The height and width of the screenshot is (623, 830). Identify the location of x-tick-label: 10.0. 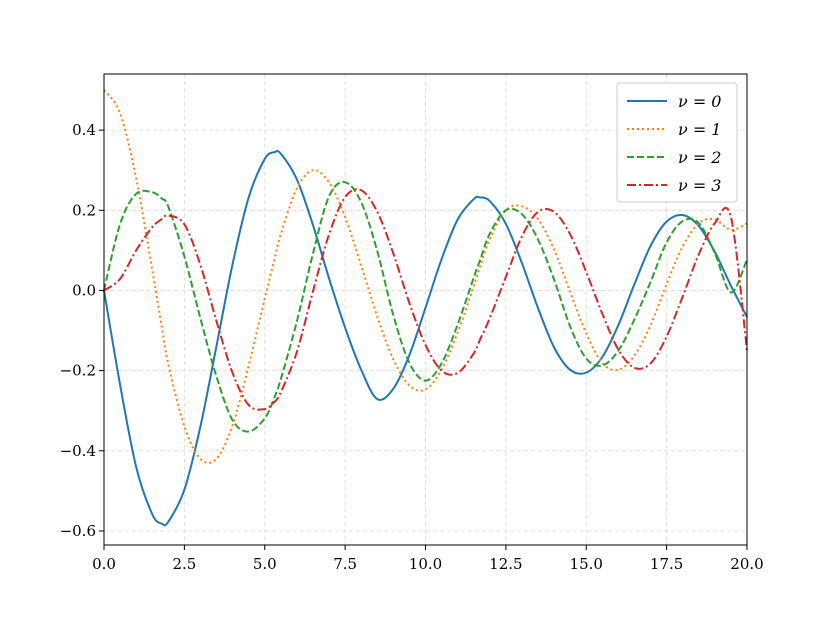
(425, 564).